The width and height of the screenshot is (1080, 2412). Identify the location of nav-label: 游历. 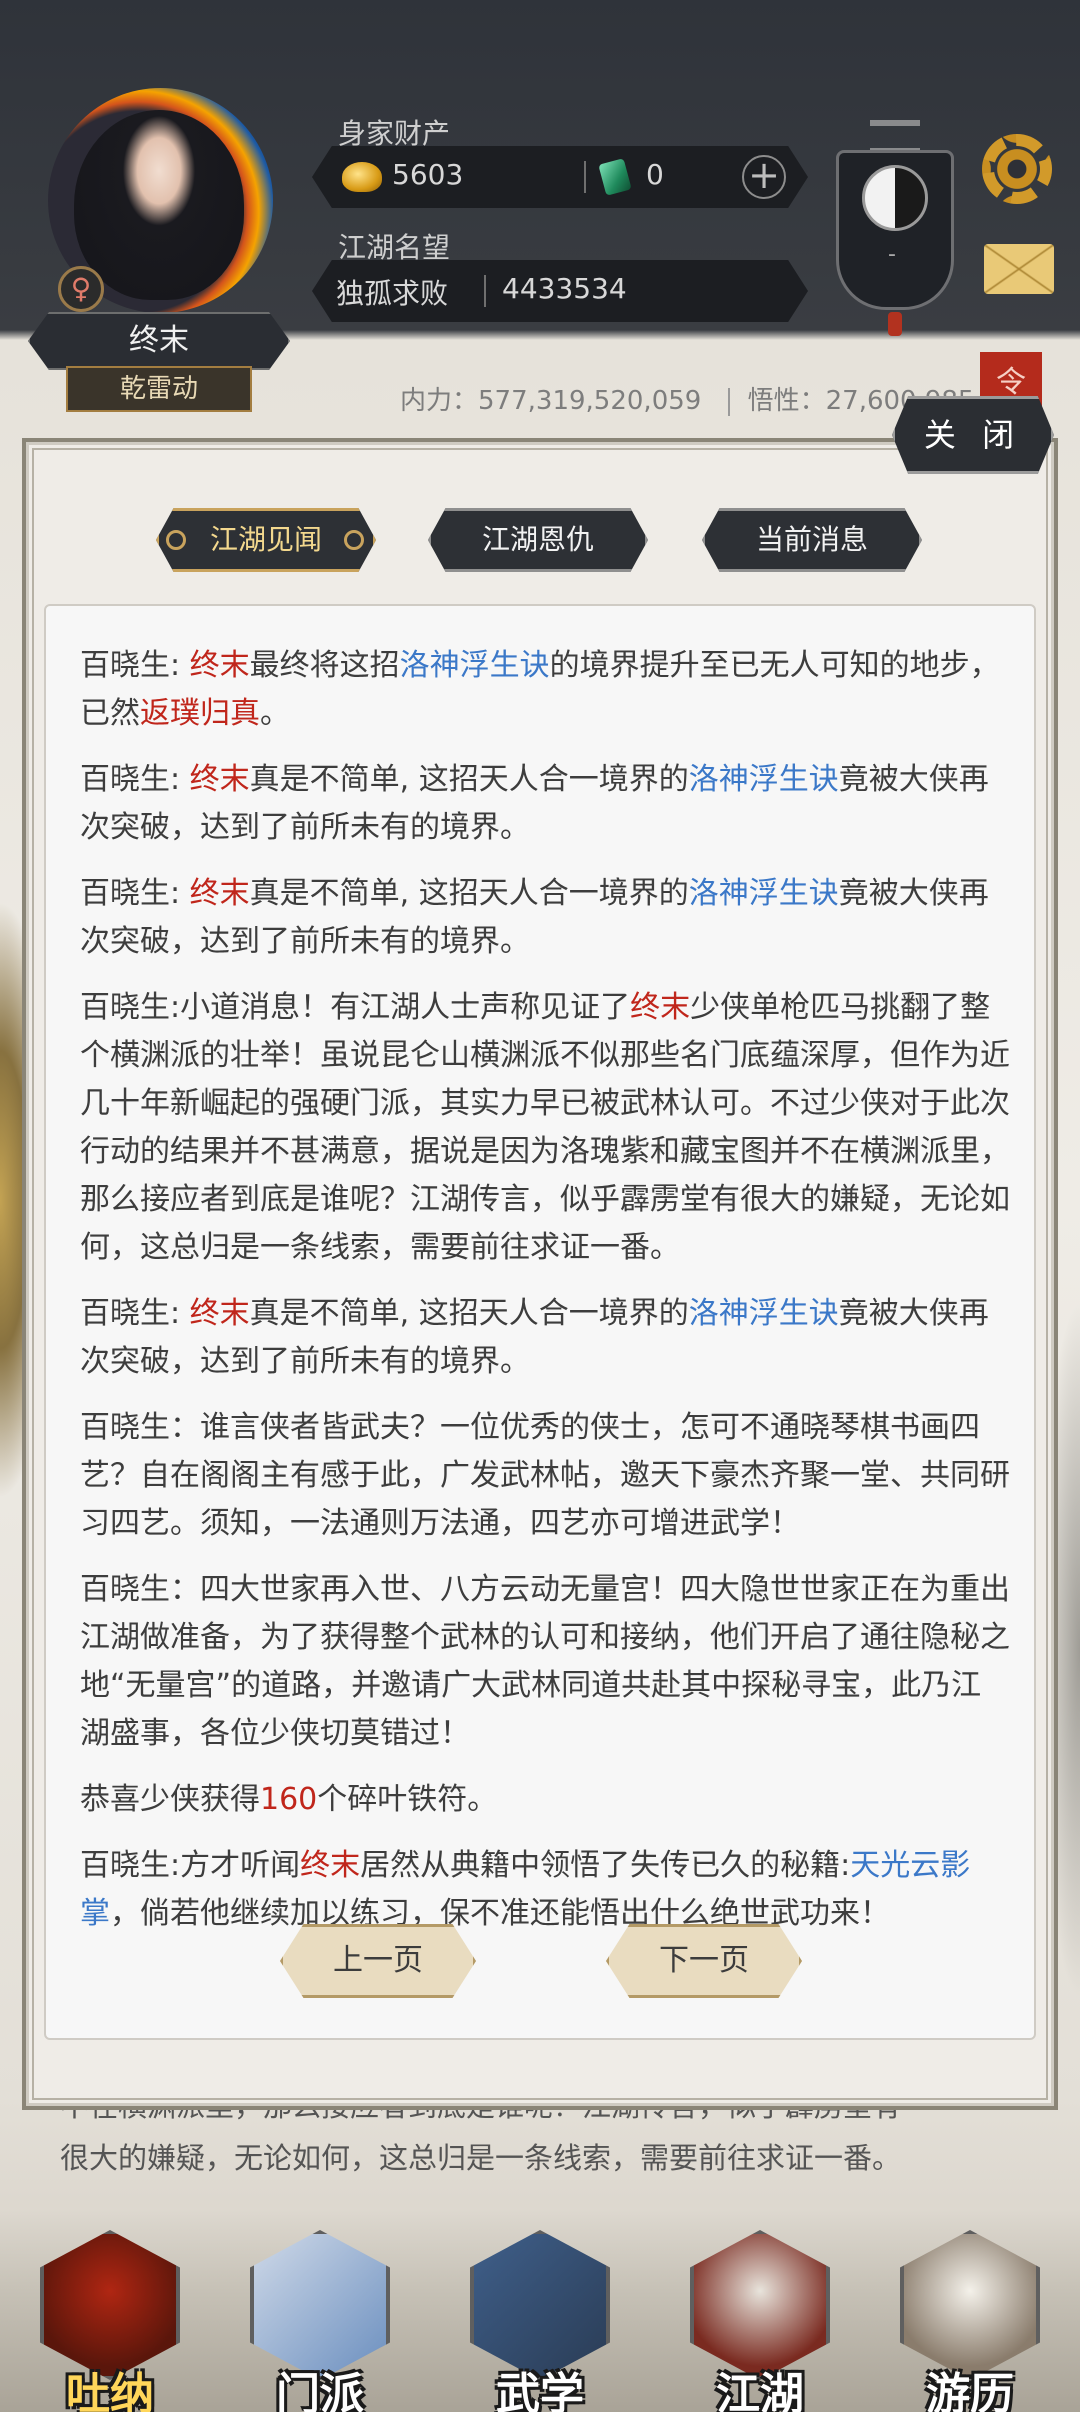
(970, 2390).